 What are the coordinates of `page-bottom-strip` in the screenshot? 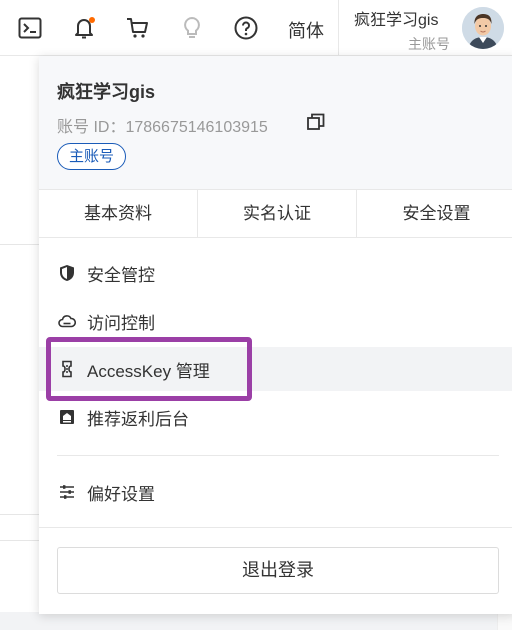 It's located at (256, 621).